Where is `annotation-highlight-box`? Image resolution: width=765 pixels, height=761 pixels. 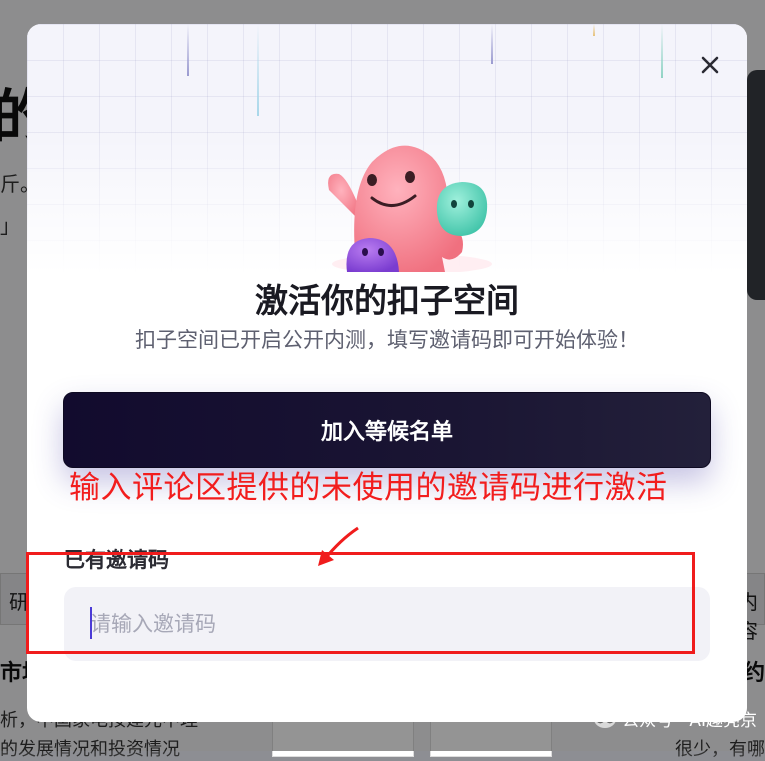 annotation-highlight-box is located at coordinates (360, 603).